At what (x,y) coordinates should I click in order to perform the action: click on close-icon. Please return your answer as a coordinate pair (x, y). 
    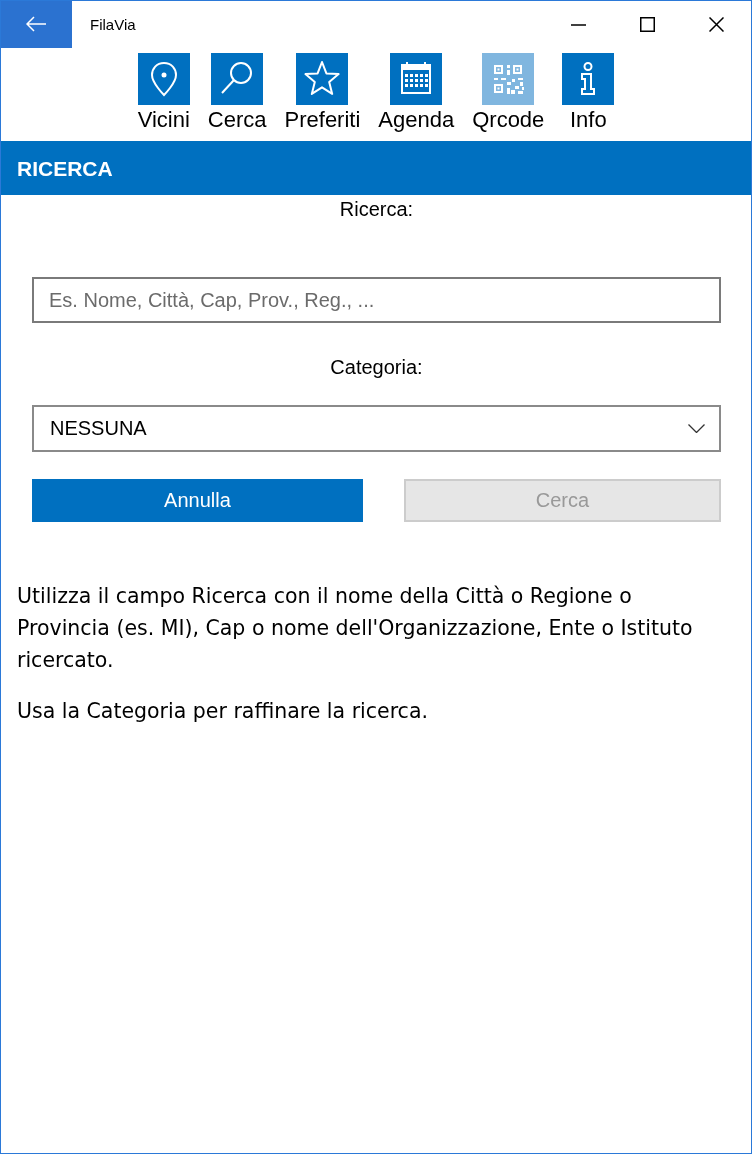
    Looking at the image, I should click on (716, 24).